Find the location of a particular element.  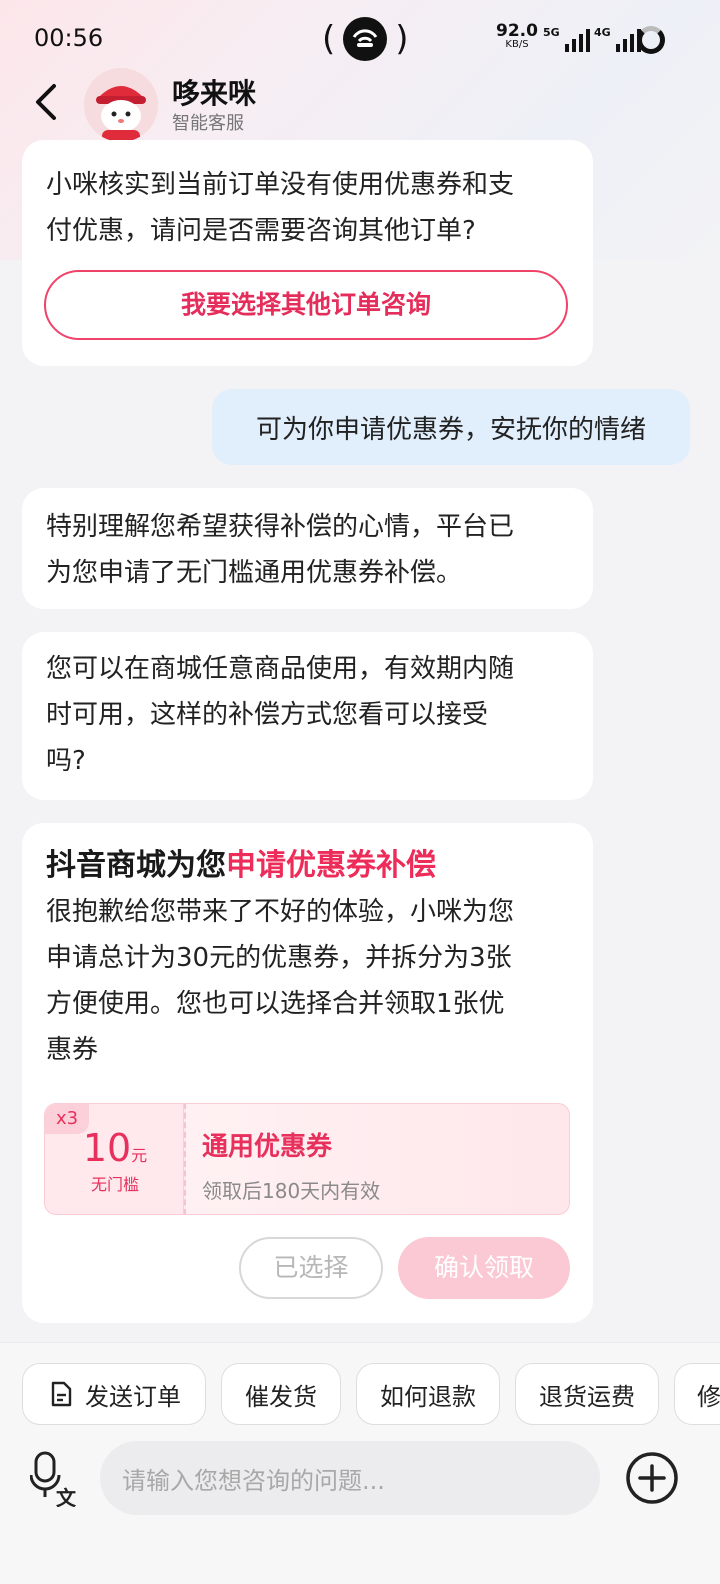

coupon-info-panel: 通用优惠券 领取后180天内有效 is located at coordinates (377, 1159).